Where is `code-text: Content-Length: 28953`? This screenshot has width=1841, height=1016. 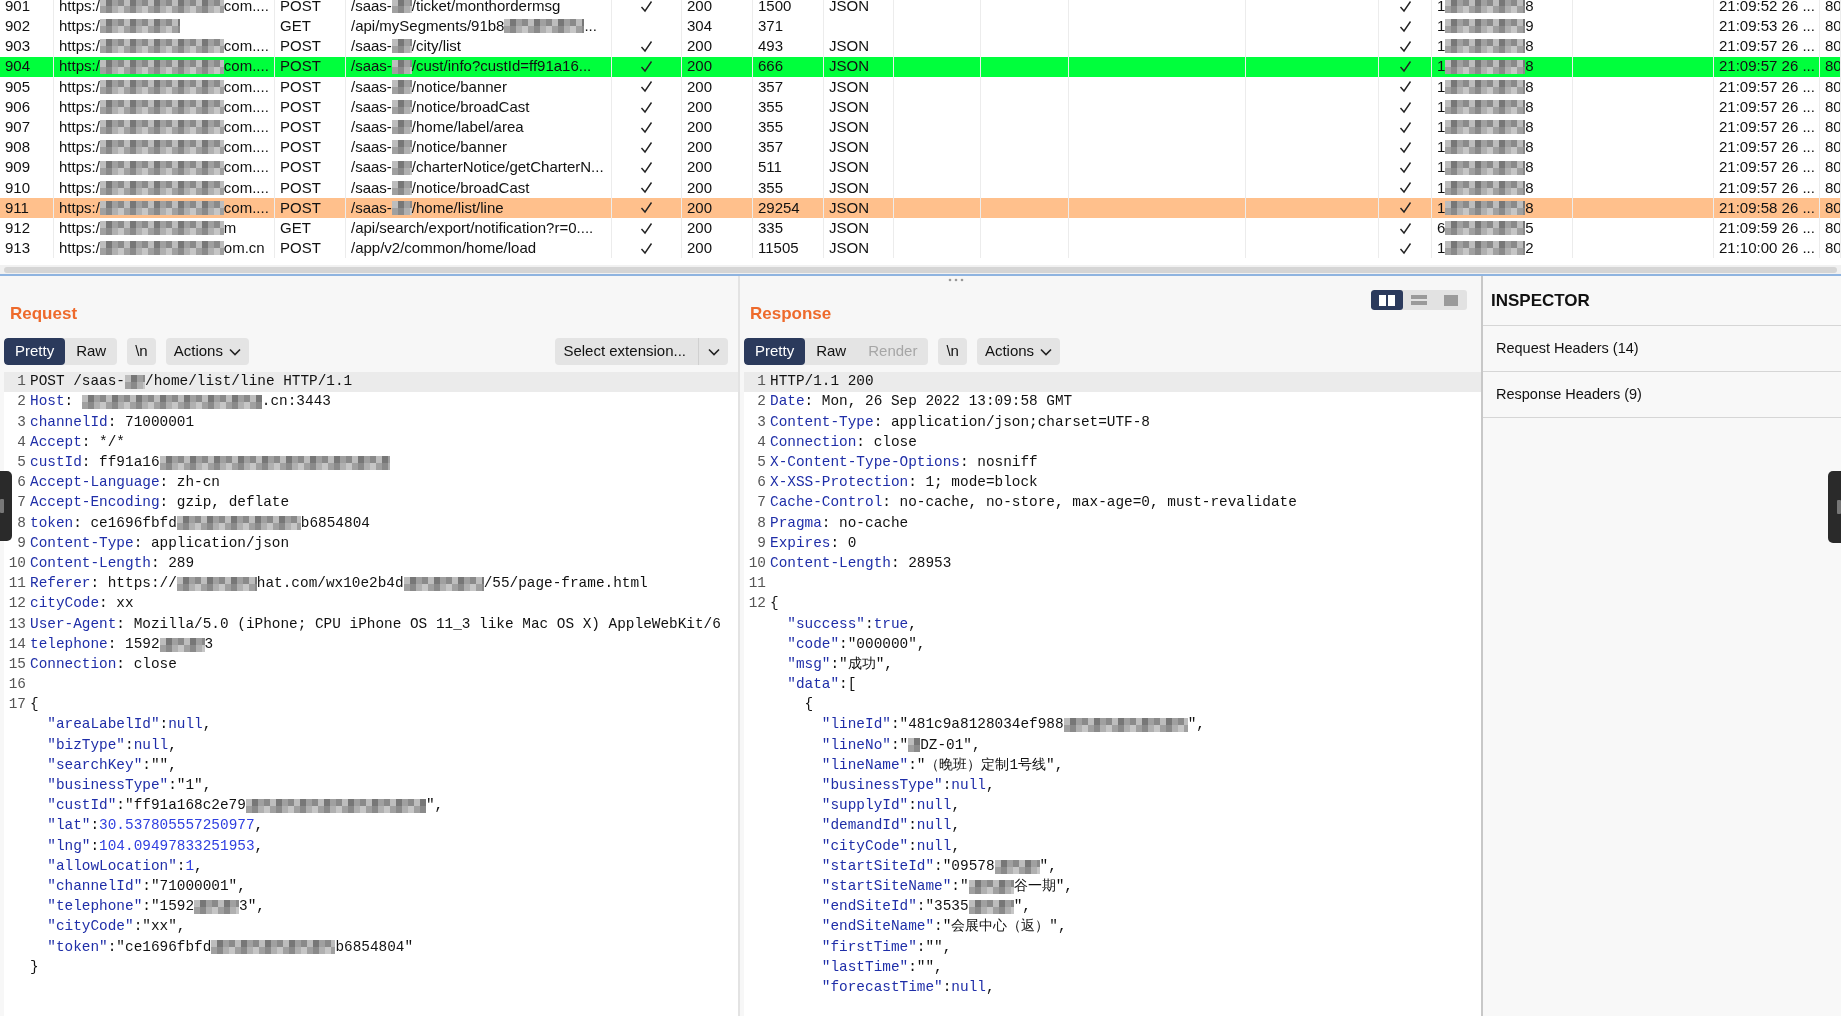
code-text: Content-Length: 28953 is located at coordinates (861, 563).